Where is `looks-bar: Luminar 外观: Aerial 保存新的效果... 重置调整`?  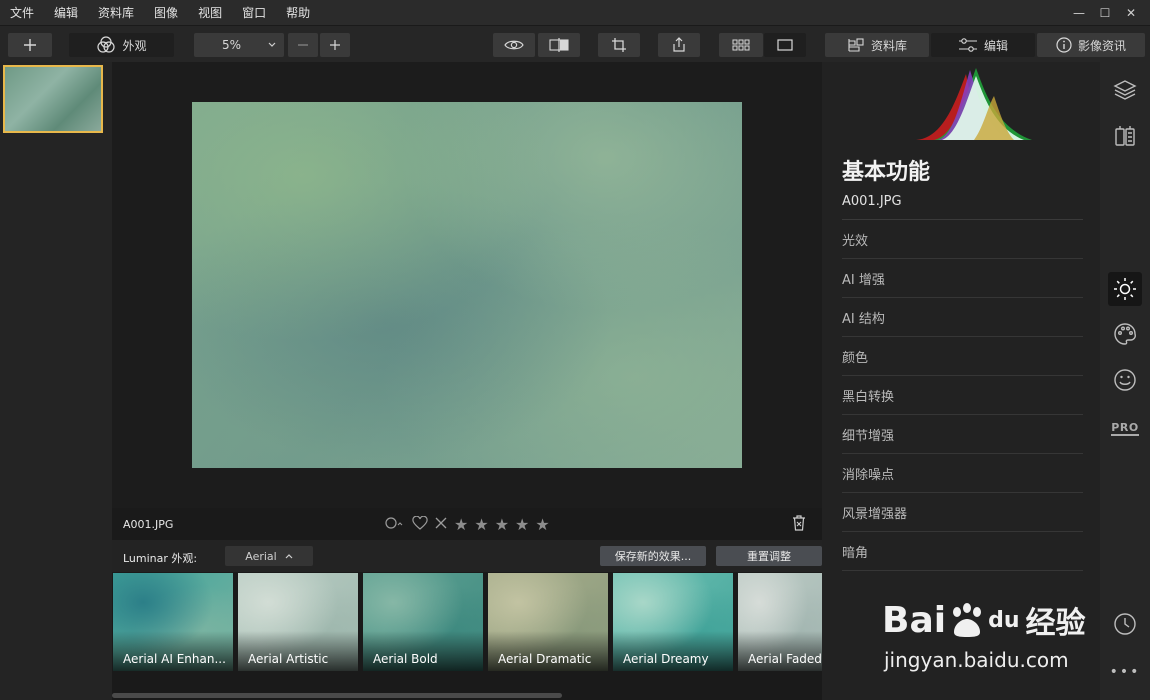 looks-bar: Luminar 外观: Aerial 保存新的效果... 重置调整 is located at coordinates (467, 556).